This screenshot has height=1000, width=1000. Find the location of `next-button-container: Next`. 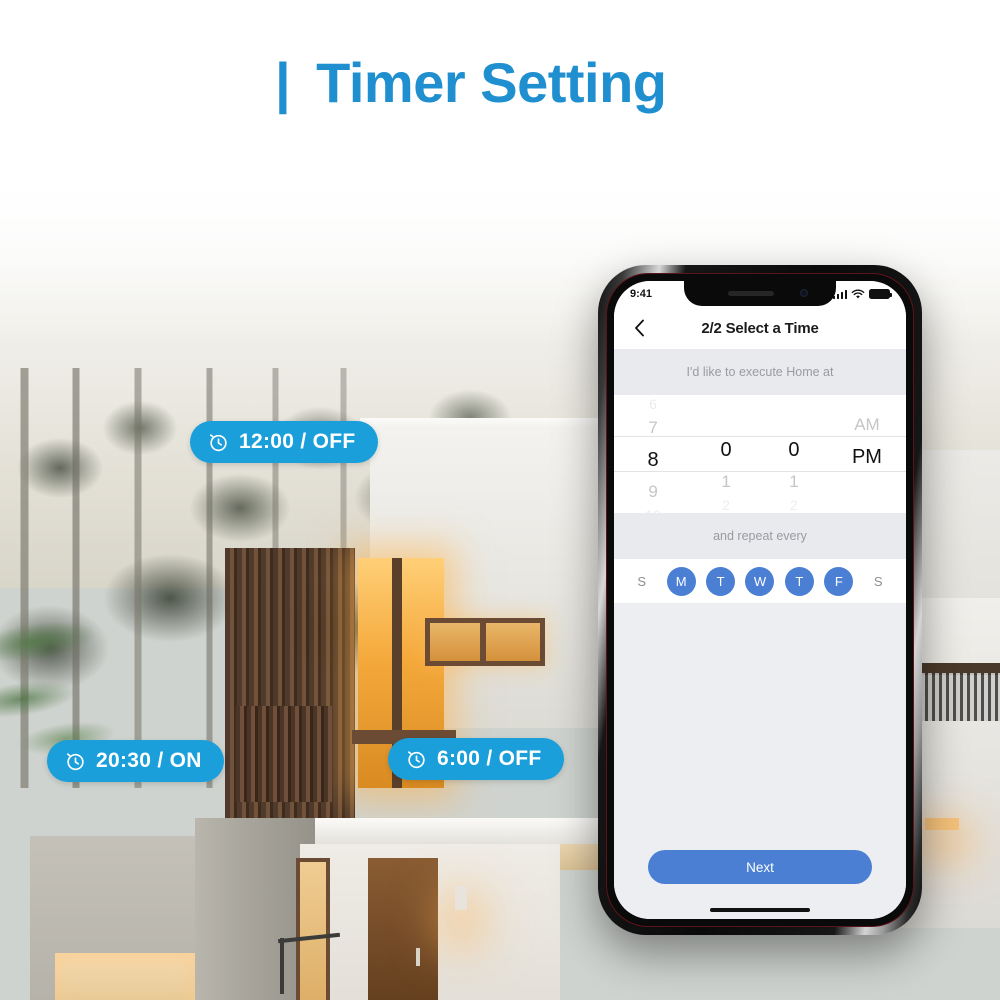

next-button-container: Next is located at coordinates (760, 867).